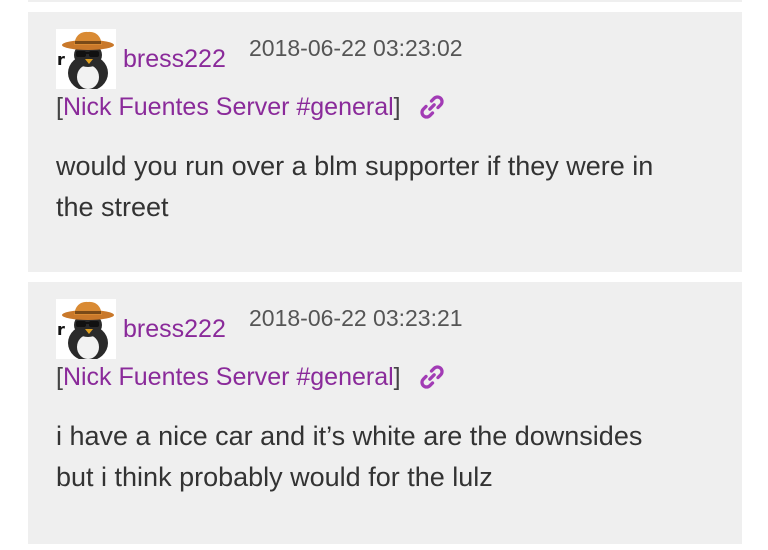 This screenshot has width=768, height=550. What do you see at coordinates (112, 207) in the screenshot?
I see `message-line: the street` at bounding box center [112, 207].